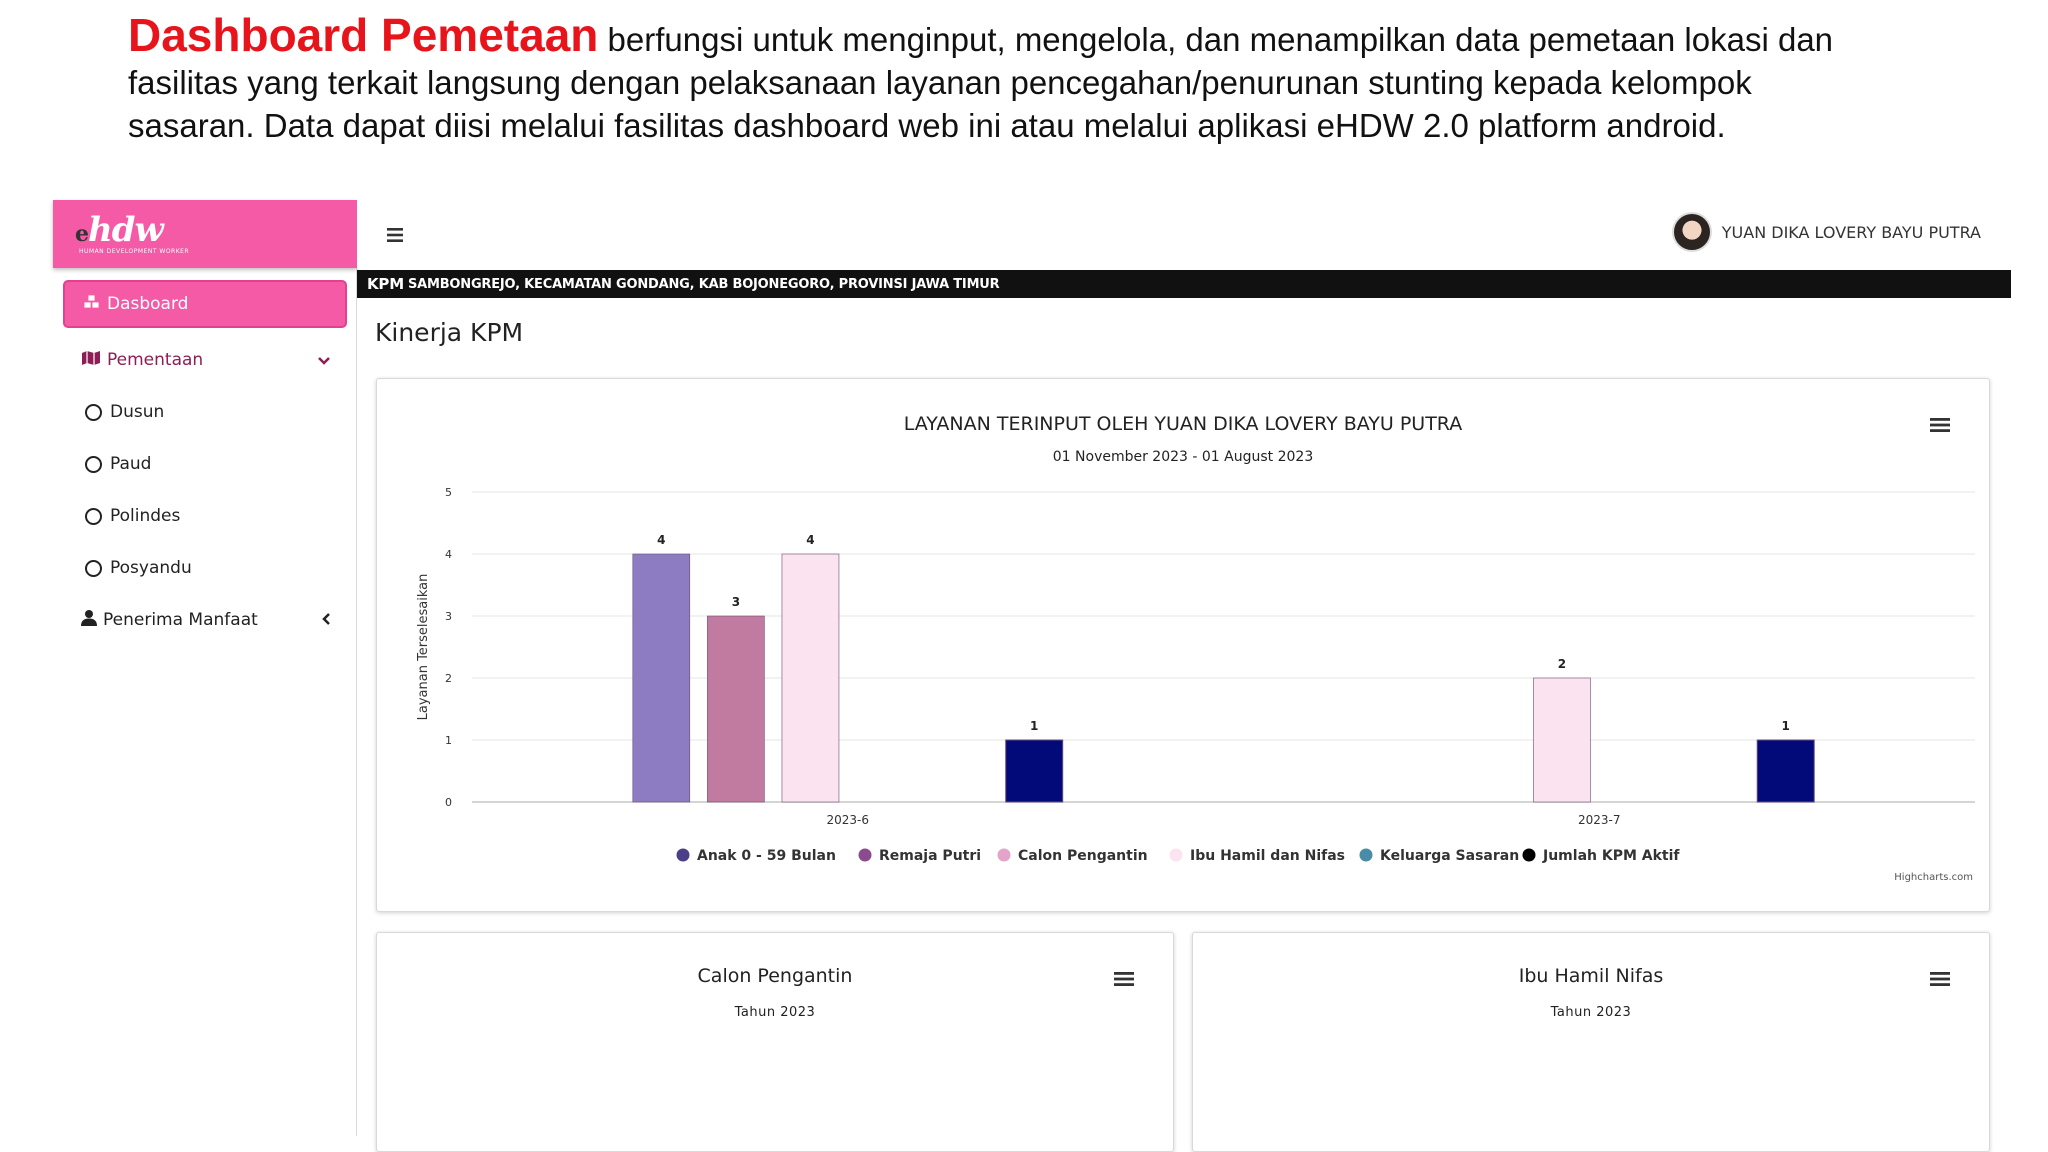  What do you see at coordinates (423, 647) in the screenshot?
I see `y-axis-label: Layanan Terselesaikan` at bounding box center [423, 647].